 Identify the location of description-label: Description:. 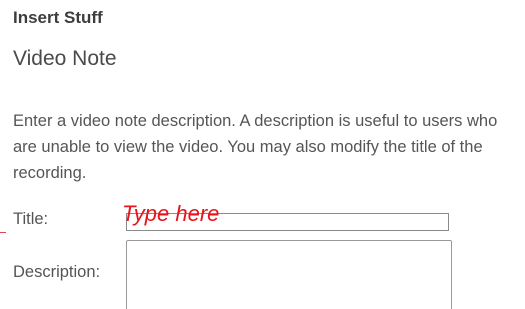
(57, 272).